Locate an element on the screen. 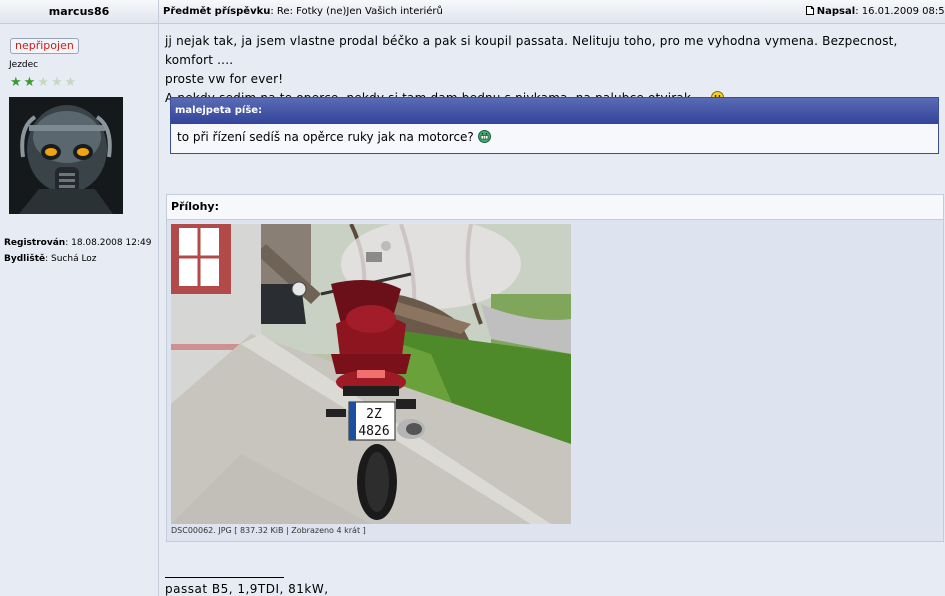 The width and height of the screenshot is (945, 596). subject-label: Předmět příspěvku is located at coordinates (217, 11).